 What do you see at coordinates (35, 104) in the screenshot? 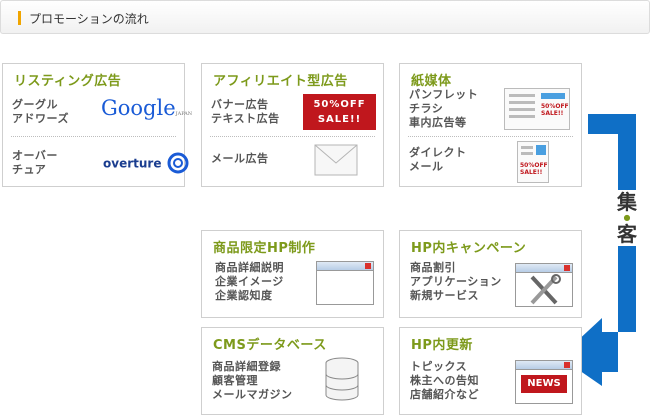
I see `google-label-line1: グーグル` at bounding box center [35, 104].